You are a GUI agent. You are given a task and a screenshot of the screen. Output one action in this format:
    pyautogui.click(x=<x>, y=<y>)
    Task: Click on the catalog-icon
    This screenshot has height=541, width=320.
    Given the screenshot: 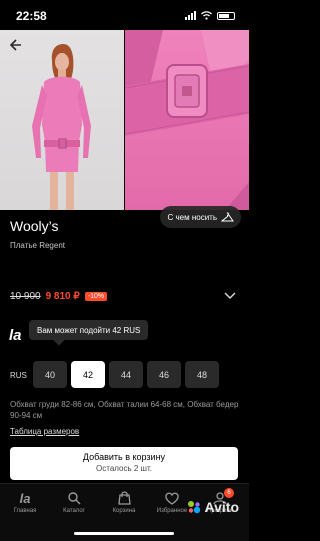 What is the action you would take?
    pyautogui.click(x=74, y=498)
    